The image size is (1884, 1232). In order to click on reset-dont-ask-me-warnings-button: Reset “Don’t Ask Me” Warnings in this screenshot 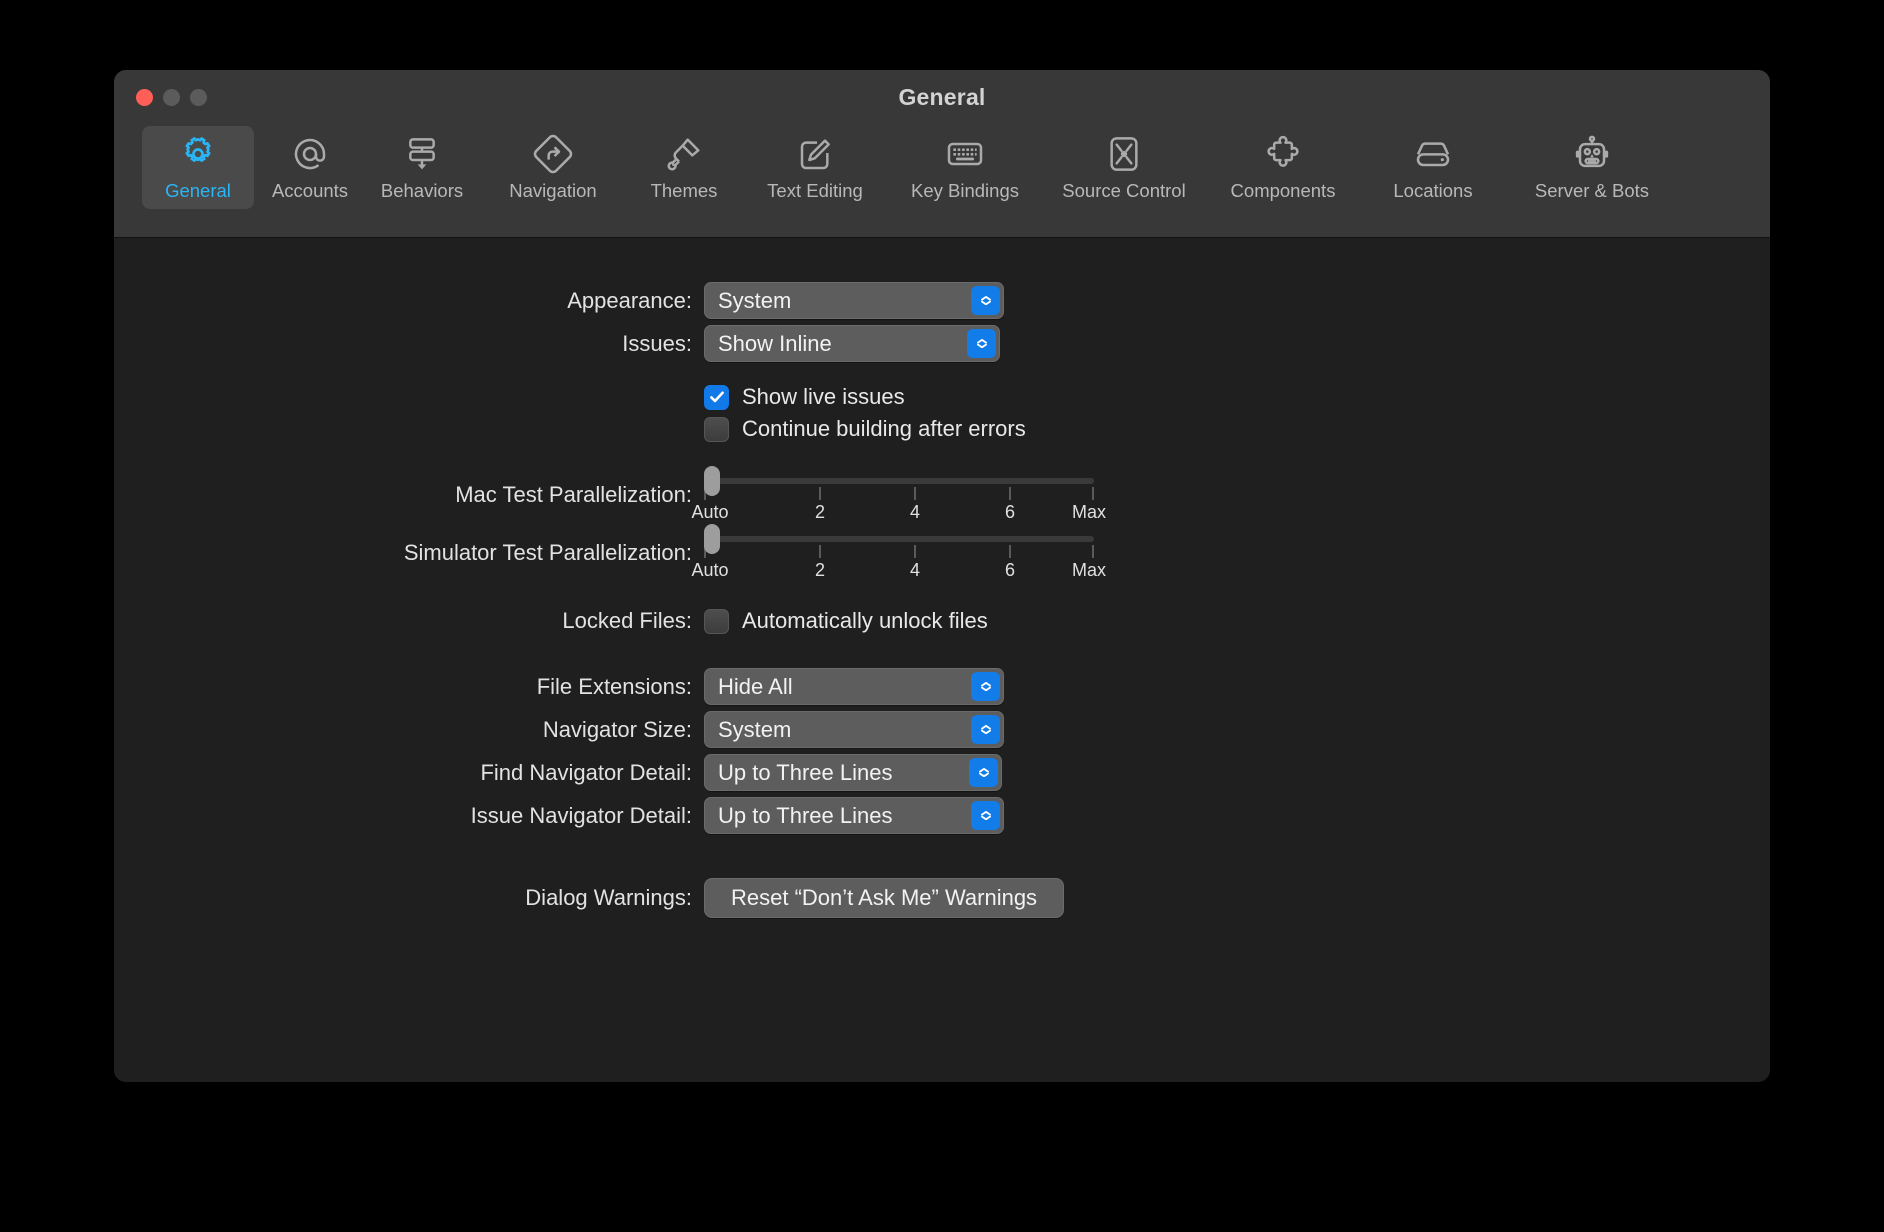, I will do `click(884, 898)`.